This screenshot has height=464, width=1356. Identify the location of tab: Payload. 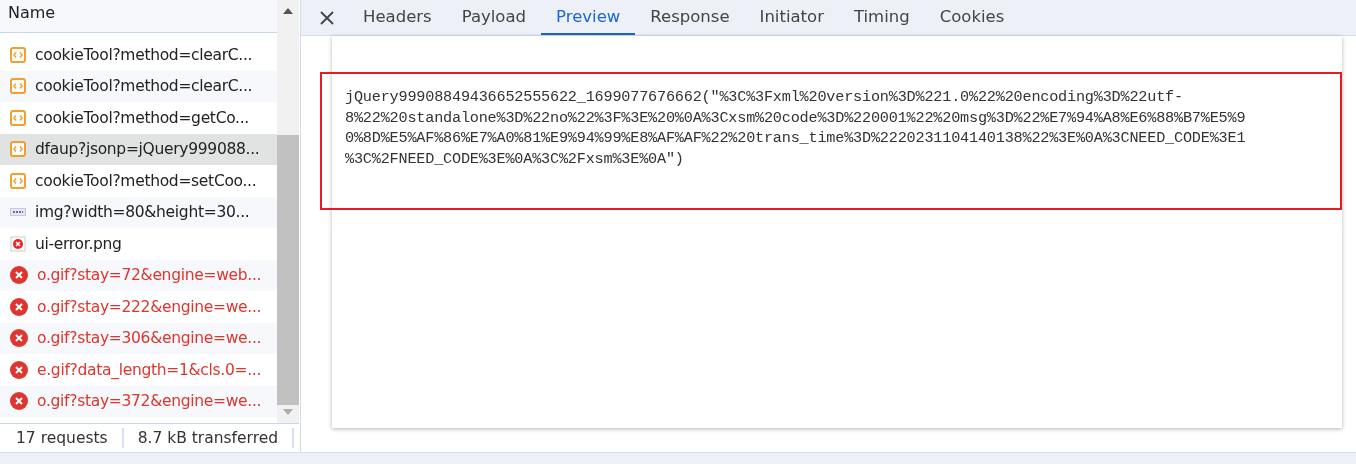
(494, 17).